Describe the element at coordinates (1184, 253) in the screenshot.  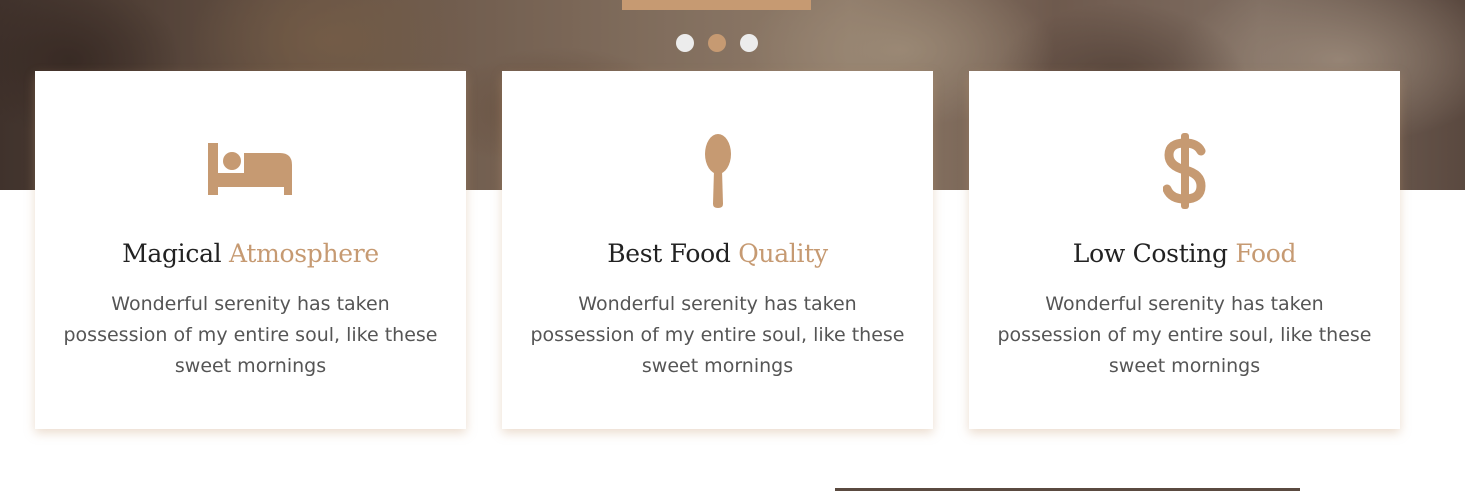
I see `feature-title: Low Costing Food` at that location.